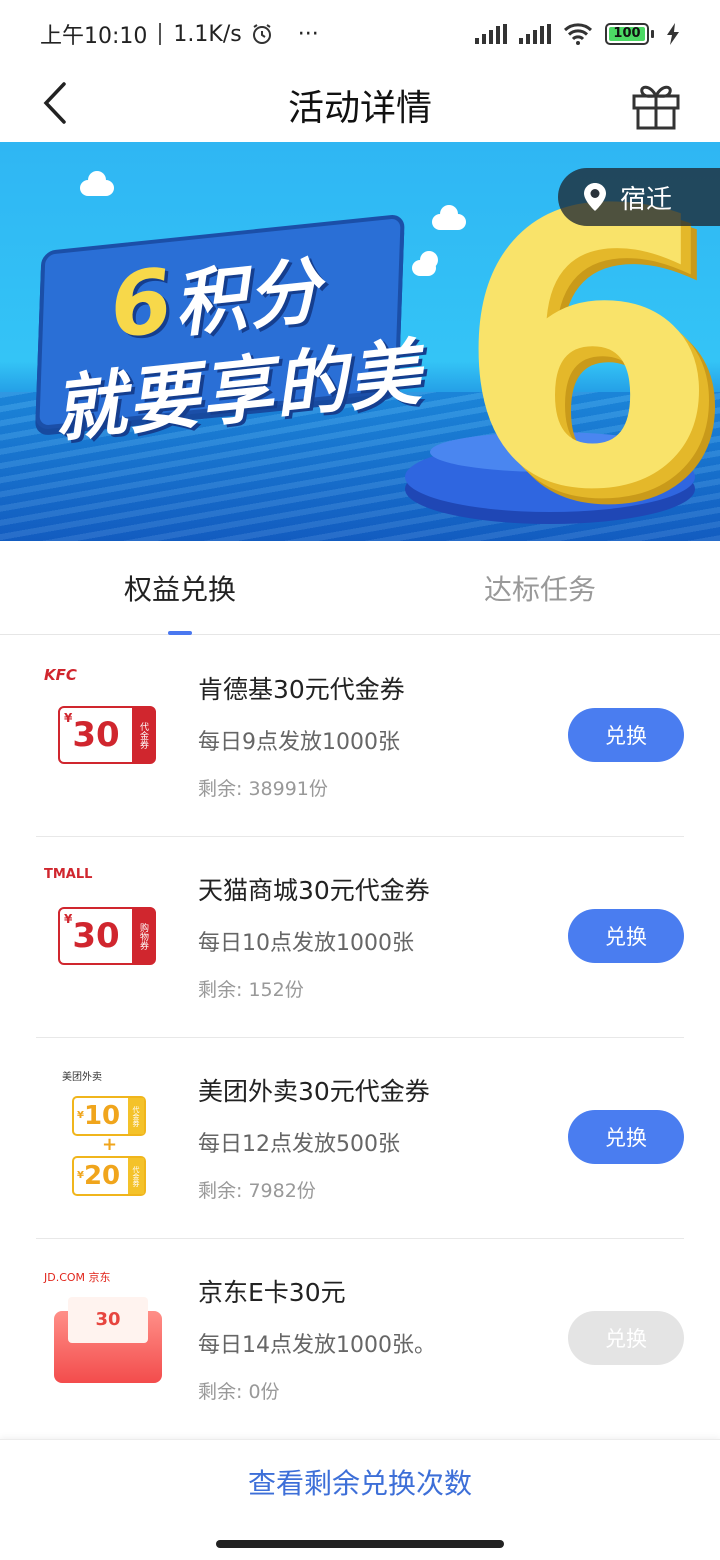  What do you see at coordinates (627, 34) in the screenshot?
I see `battery-level: 100` at bounding box center [627, 34].